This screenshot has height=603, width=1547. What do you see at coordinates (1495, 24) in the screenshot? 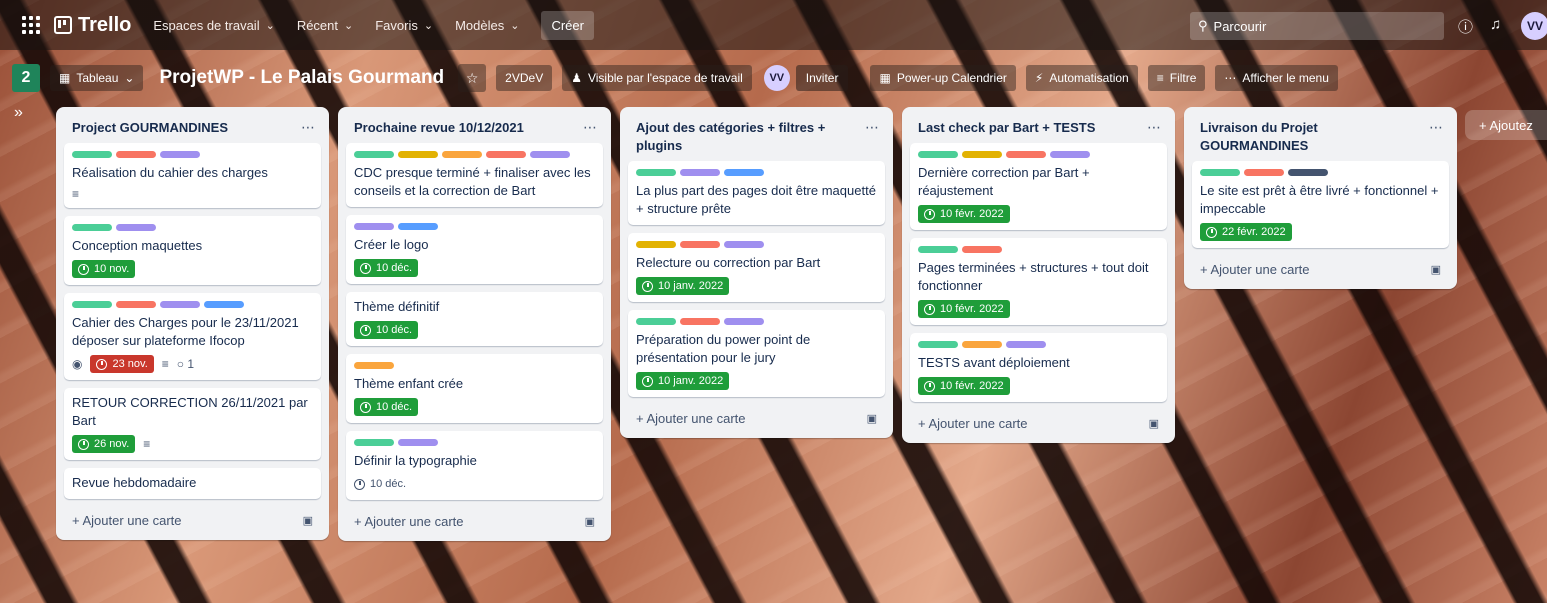
I see `notification-bell-icon: ♫` at bounding box center [1495, 24].